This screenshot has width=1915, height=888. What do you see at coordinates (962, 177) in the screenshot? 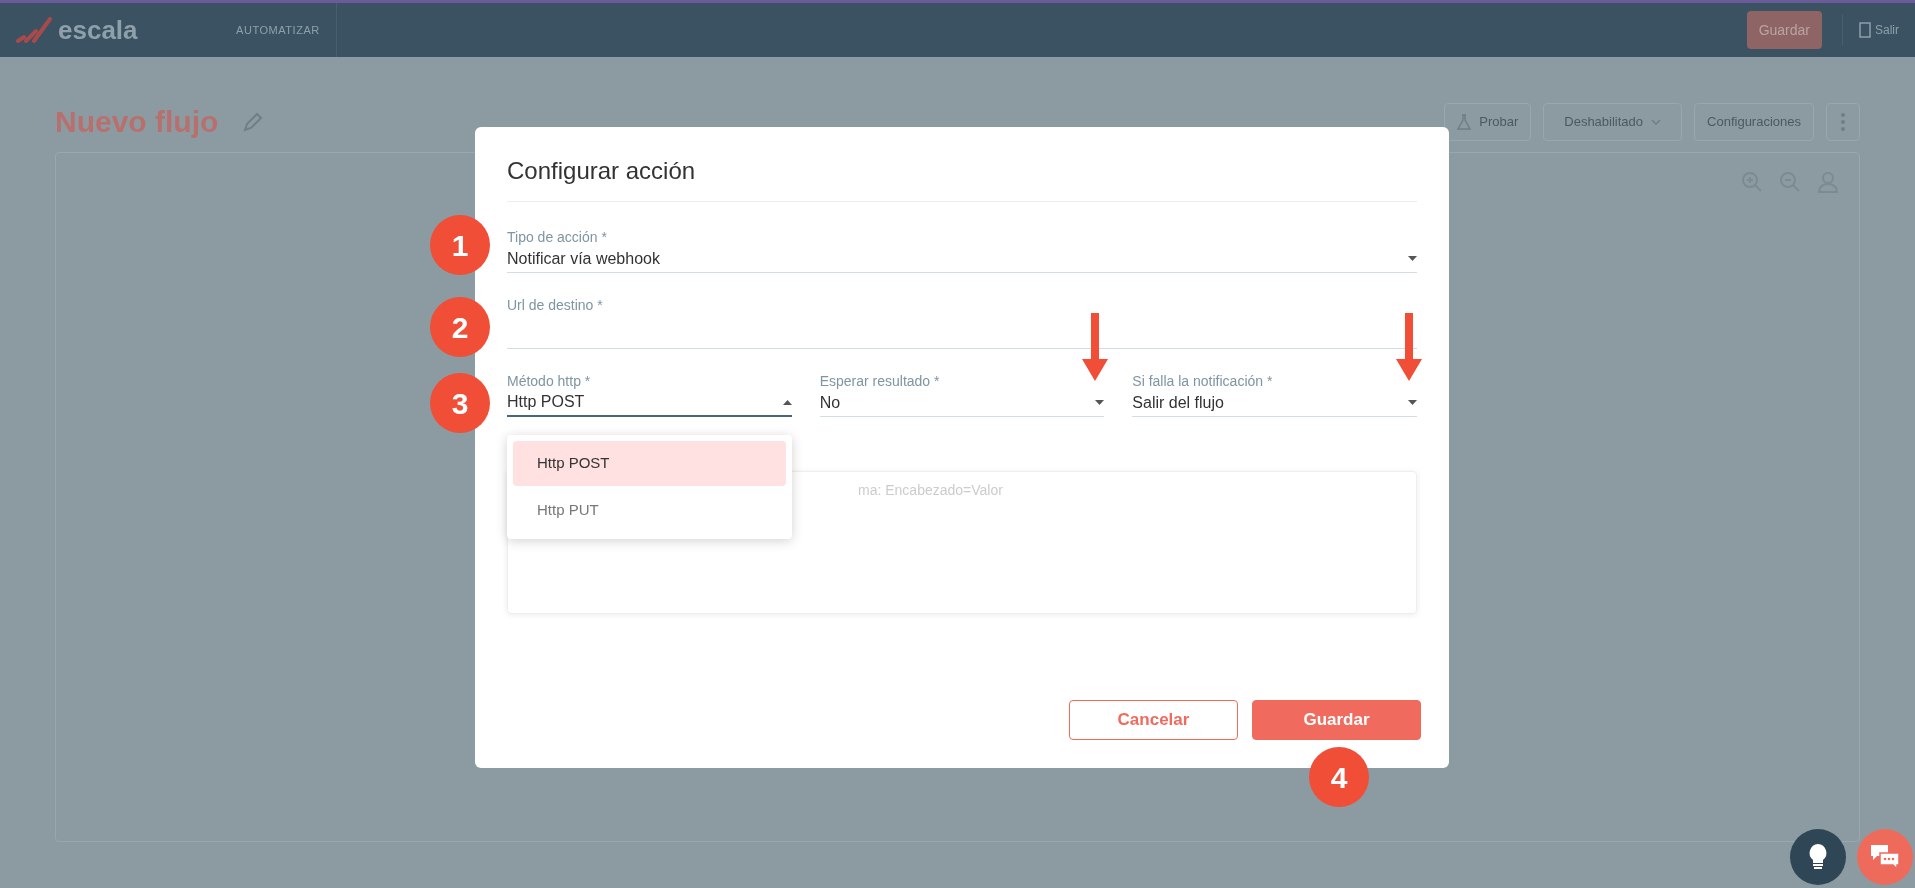
I see `dialog-title: Configurar acción` at bounding box center [962, 177].